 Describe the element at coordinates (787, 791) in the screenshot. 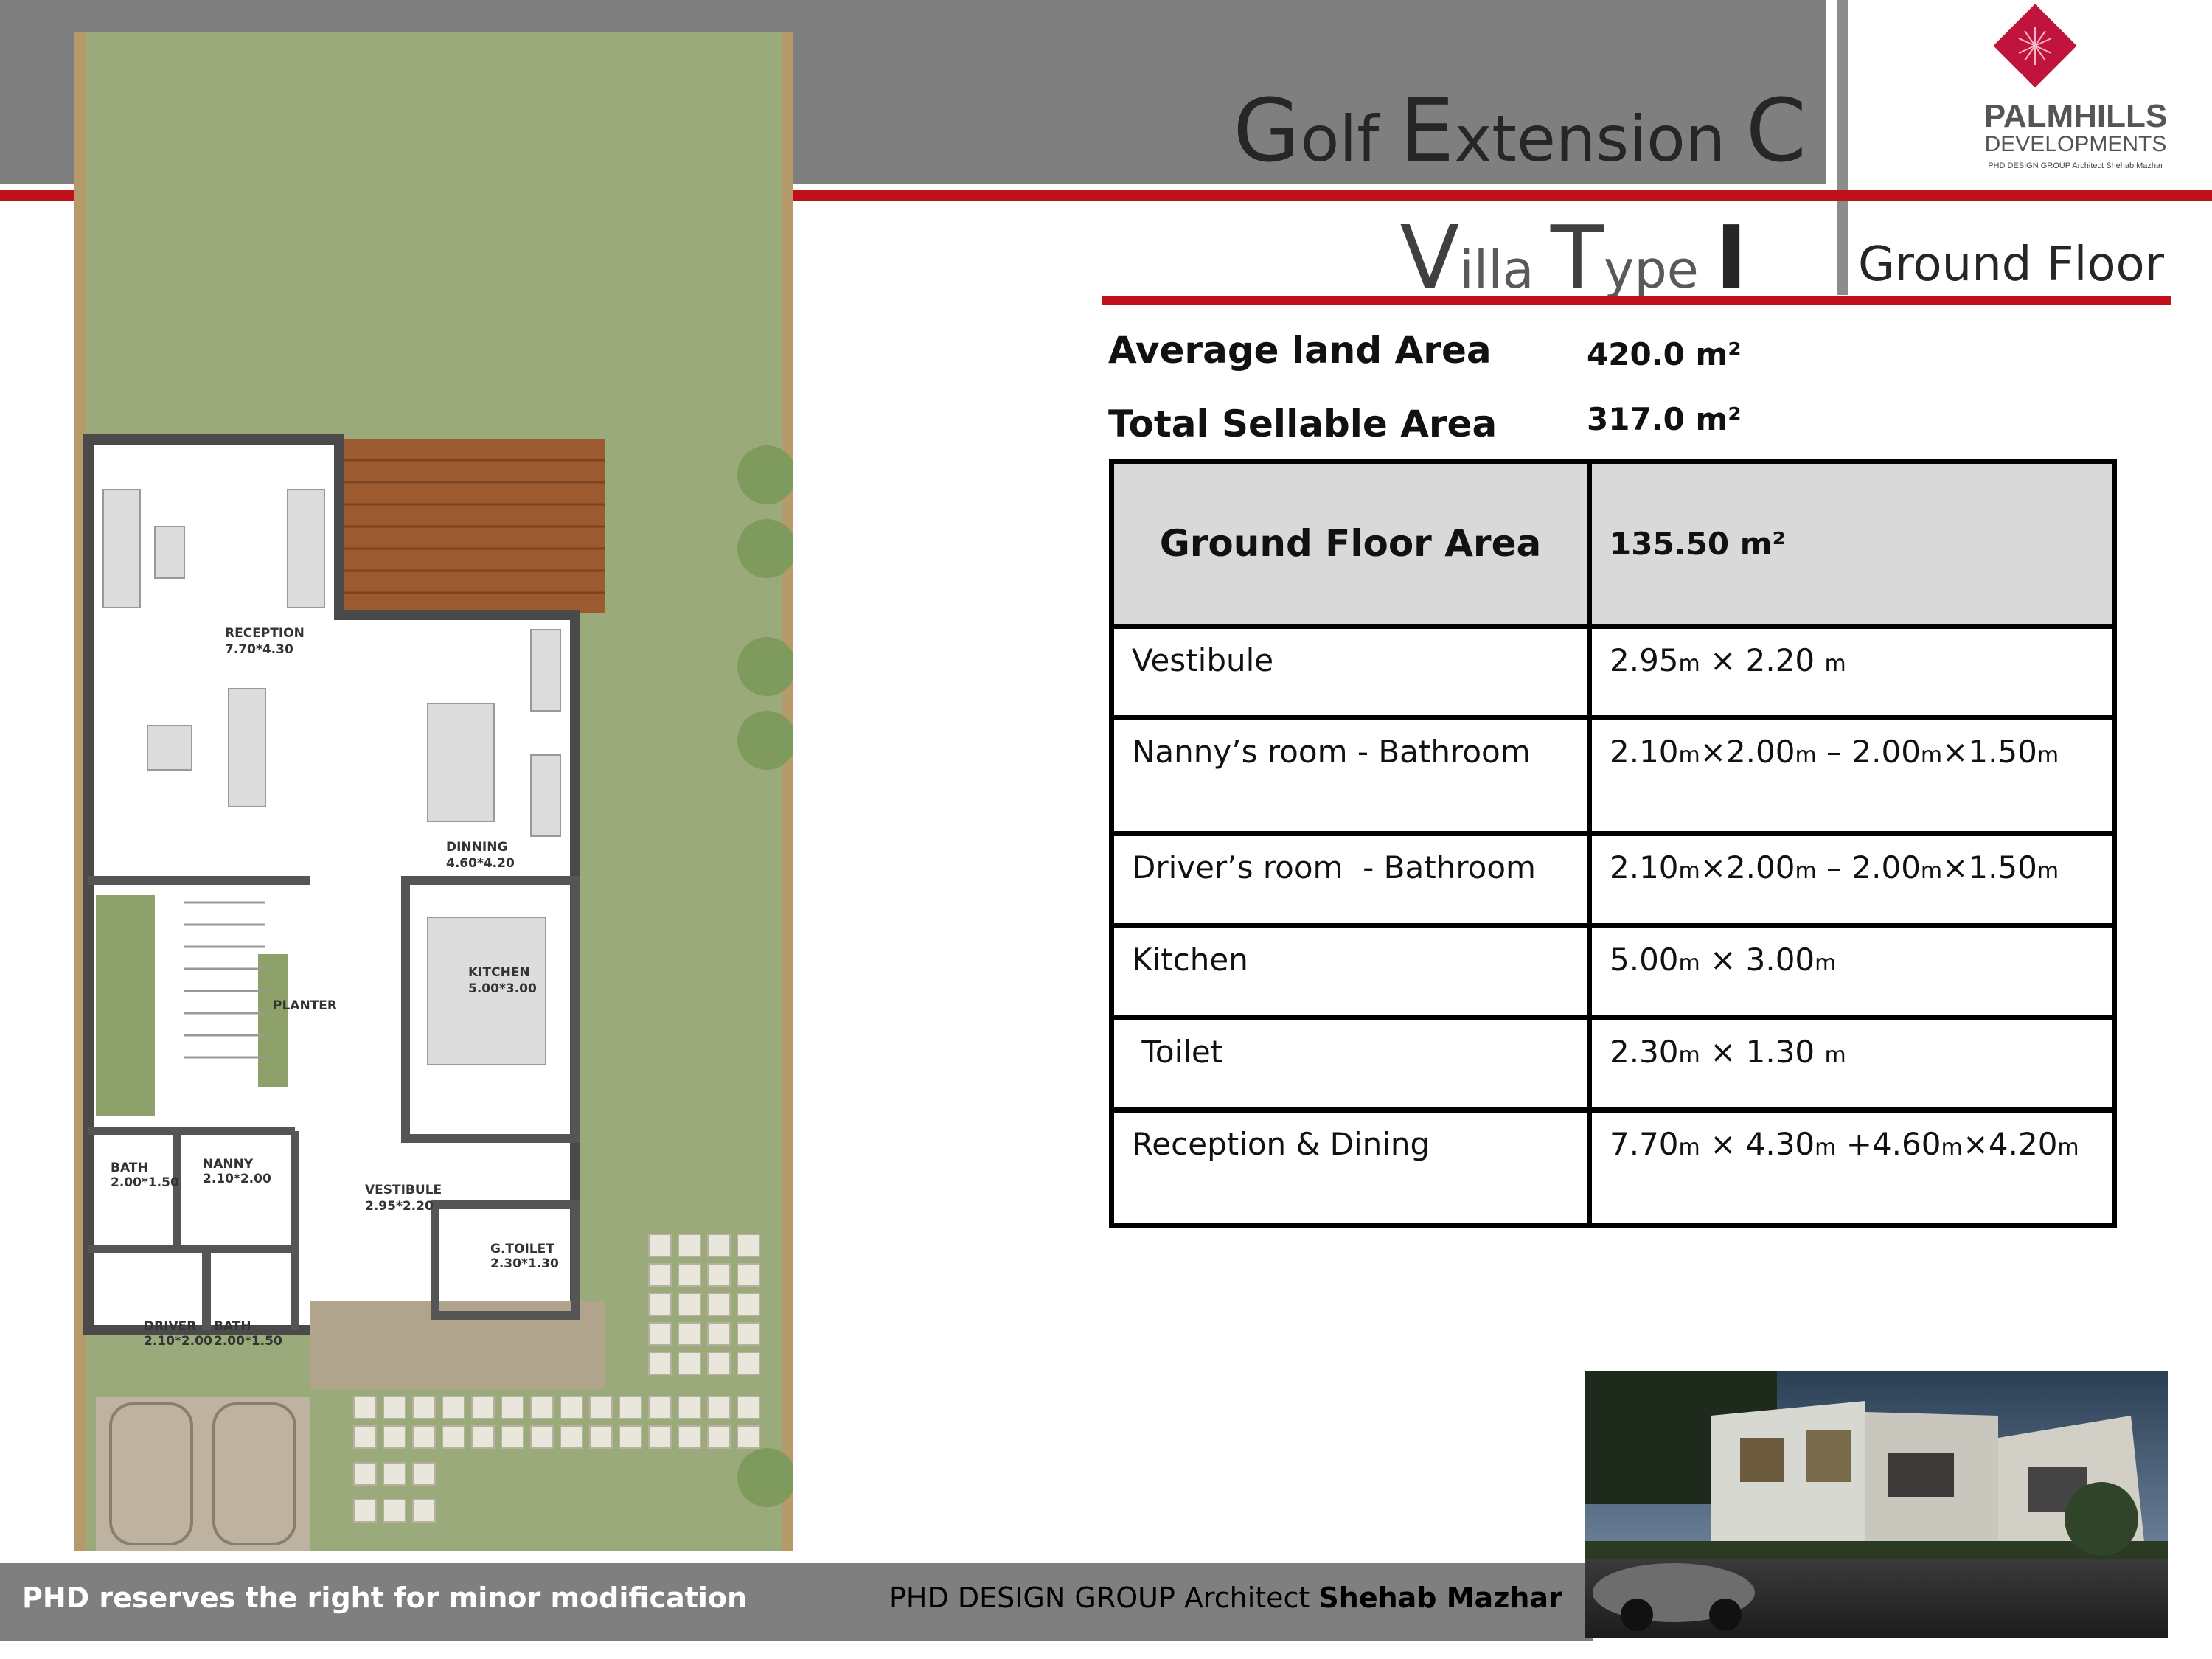

I see `boundary-strip-right` at that location.